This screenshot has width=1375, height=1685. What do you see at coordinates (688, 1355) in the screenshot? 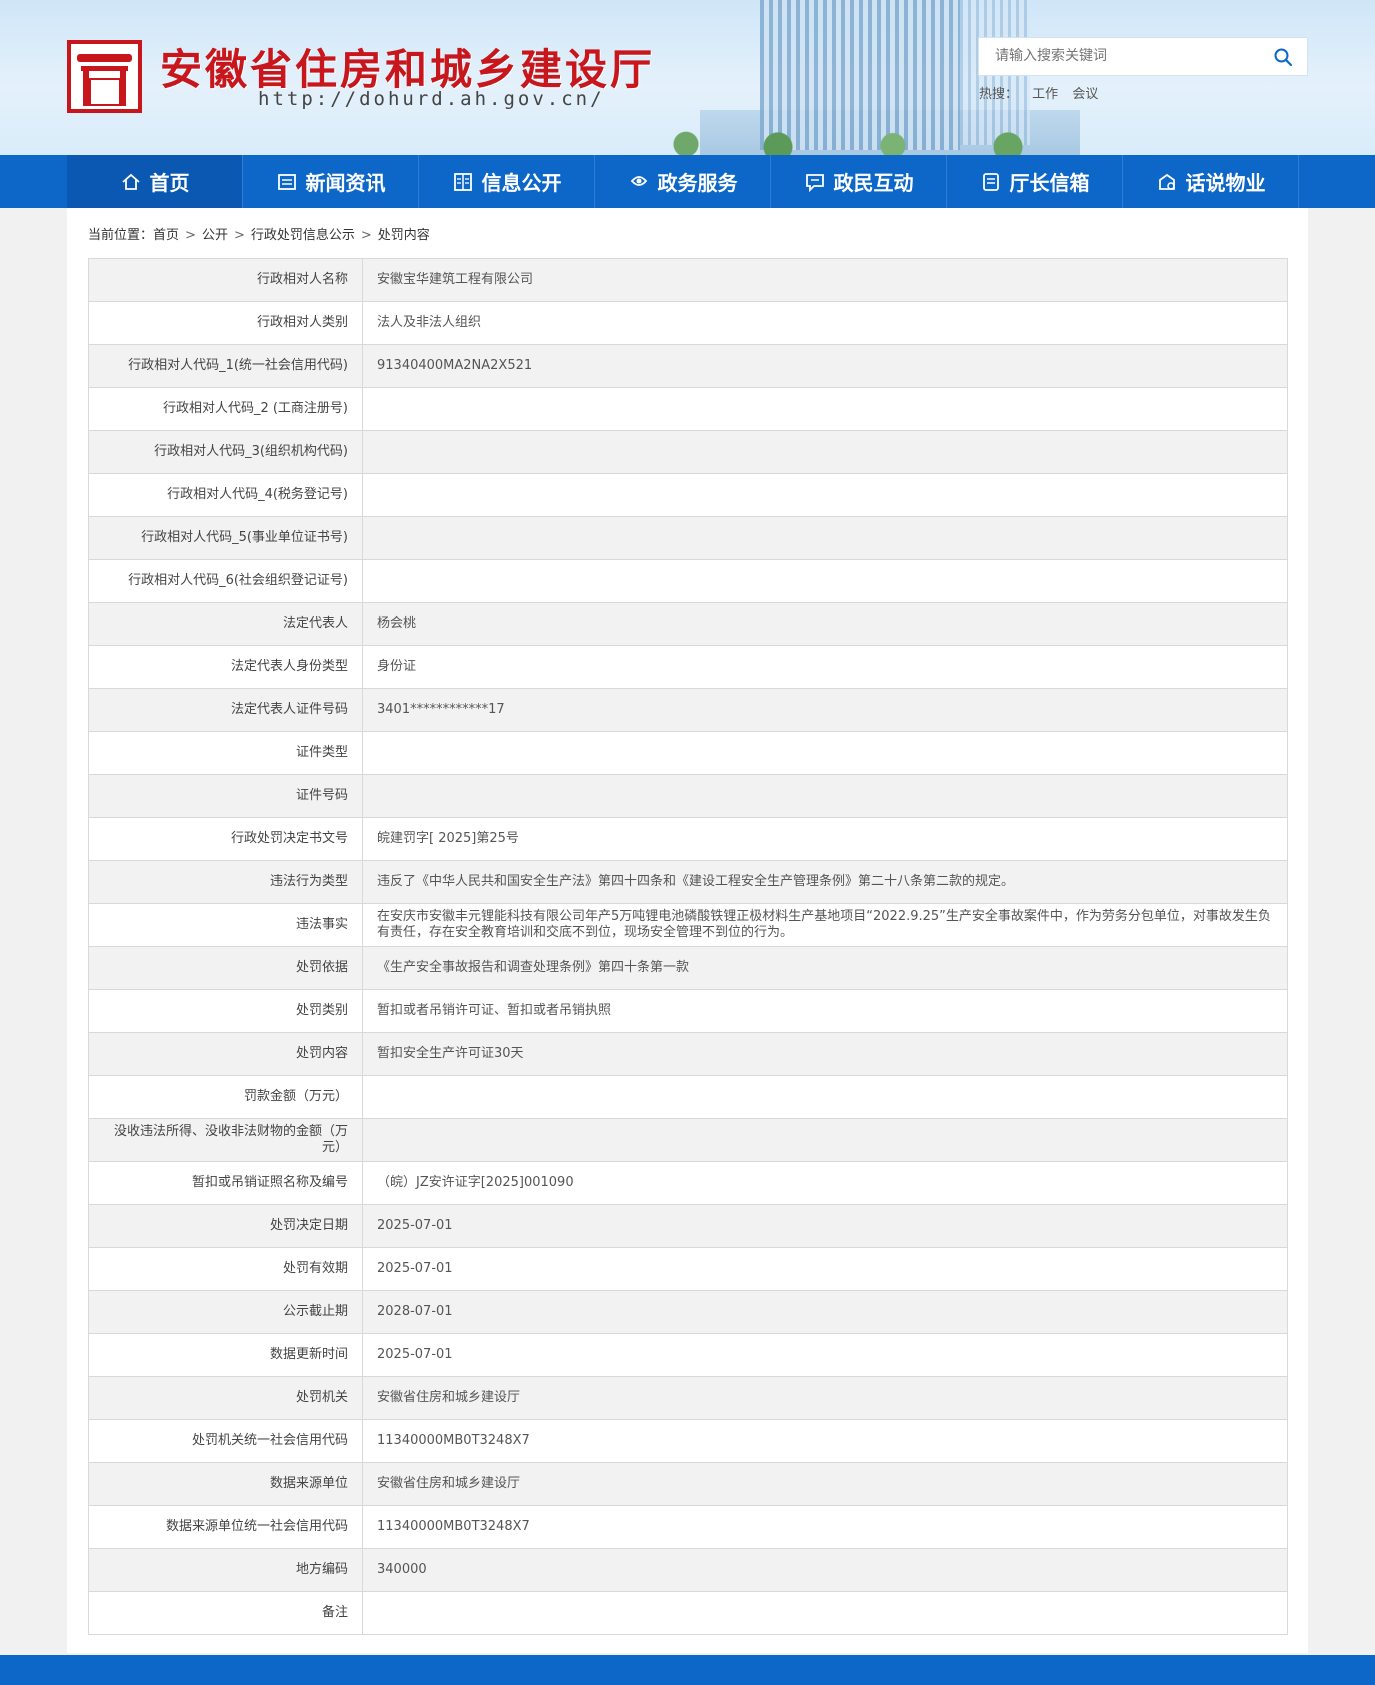
I see `table-row: 数据更新时间 2025-07-01` at bounding box center [688, 1355].